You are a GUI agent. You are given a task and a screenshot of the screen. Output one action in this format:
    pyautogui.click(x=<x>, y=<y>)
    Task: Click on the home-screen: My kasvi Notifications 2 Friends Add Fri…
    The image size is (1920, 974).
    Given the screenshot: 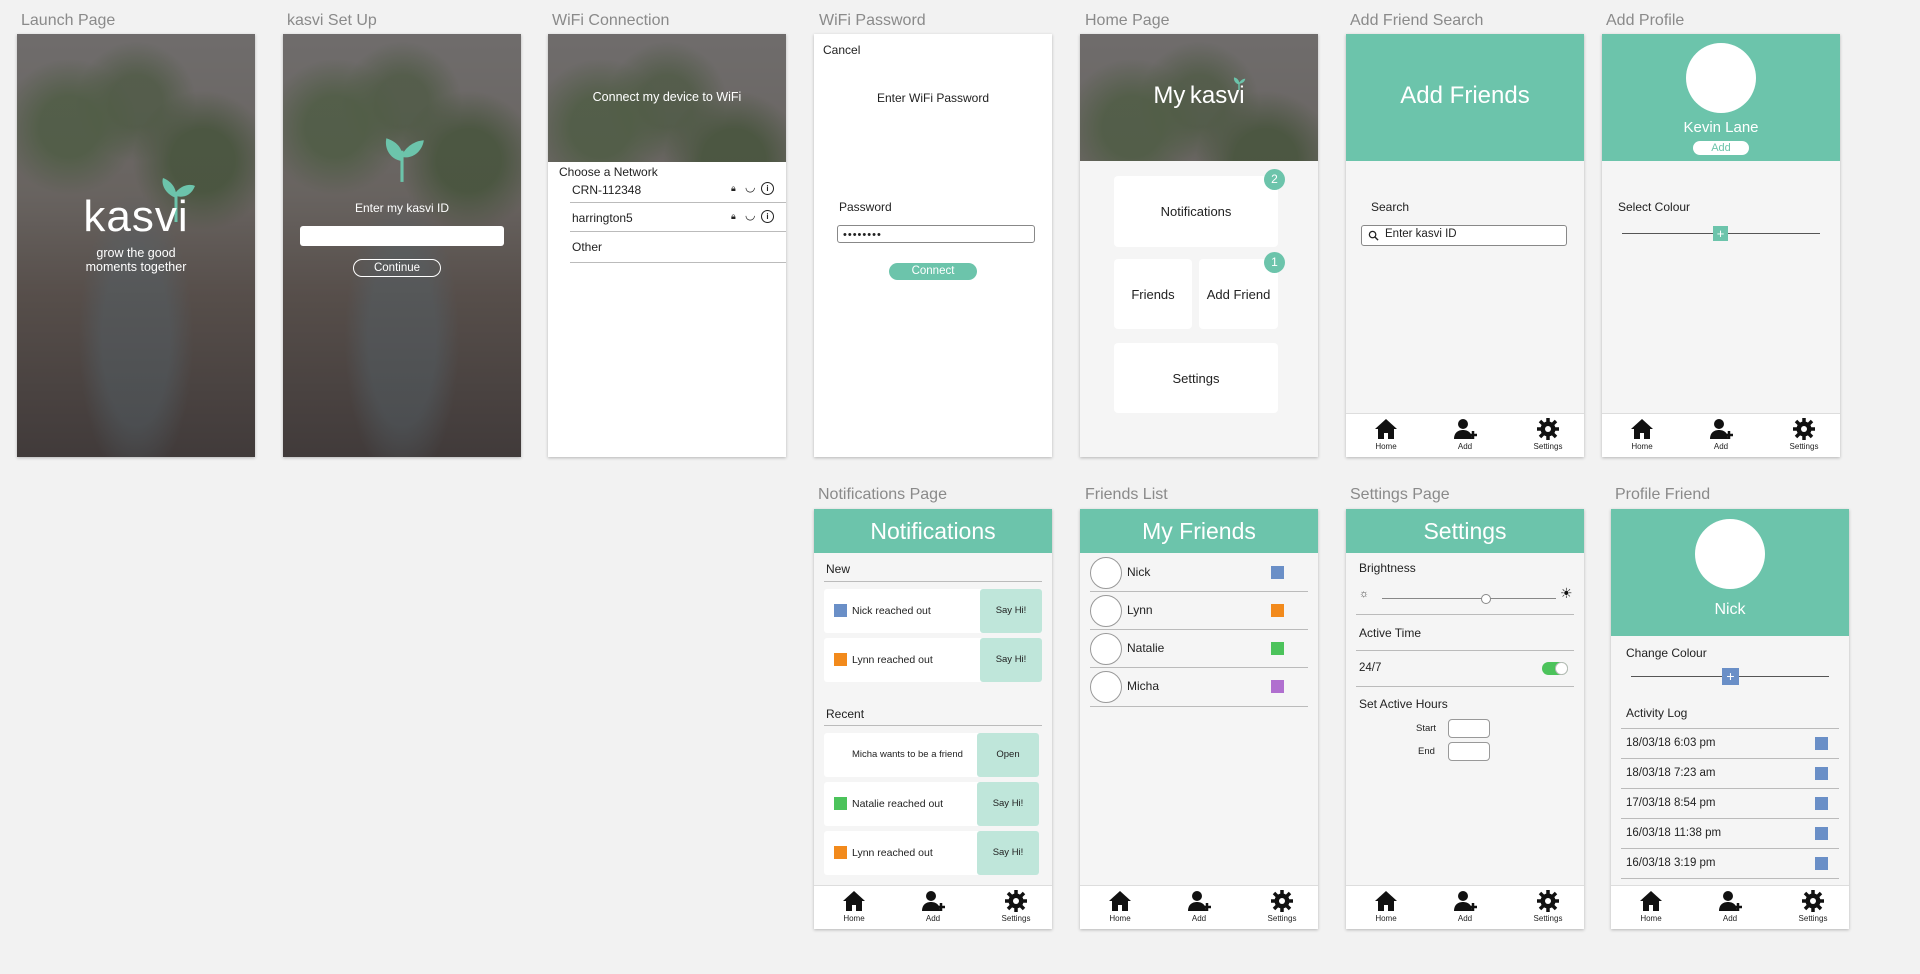 What is the action you would take?
    pyautogui.click(x=1199, y=245)
    